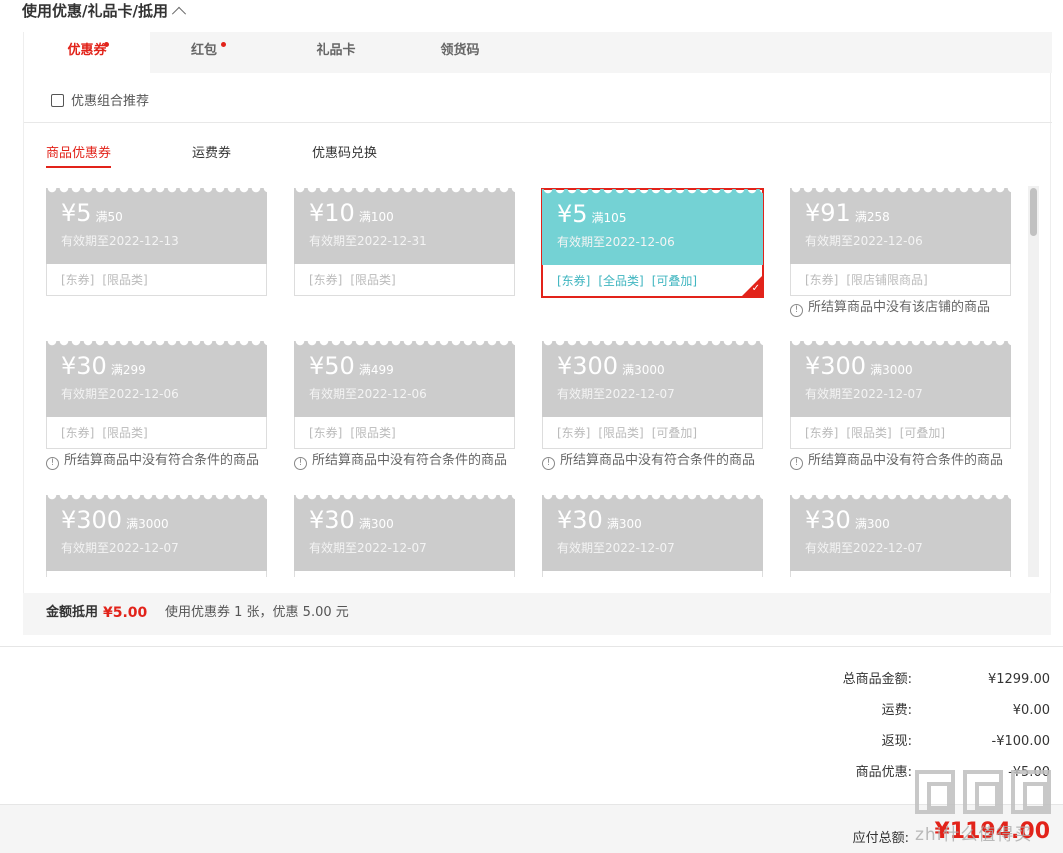 This screenshot has height=853, width=1063. Describe the element at coordinates (900, 280) in the screenshot. I see `coupon-tags: [东券] [限店铺限商品]` at that location.